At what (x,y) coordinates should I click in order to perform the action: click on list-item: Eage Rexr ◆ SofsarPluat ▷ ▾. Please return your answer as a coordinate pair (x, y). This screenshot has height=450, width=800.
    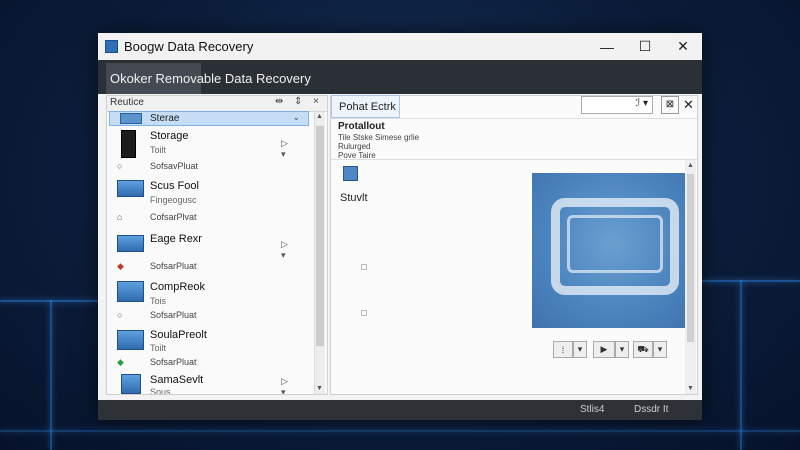
    Looking at the image, I should click on (209, 254).